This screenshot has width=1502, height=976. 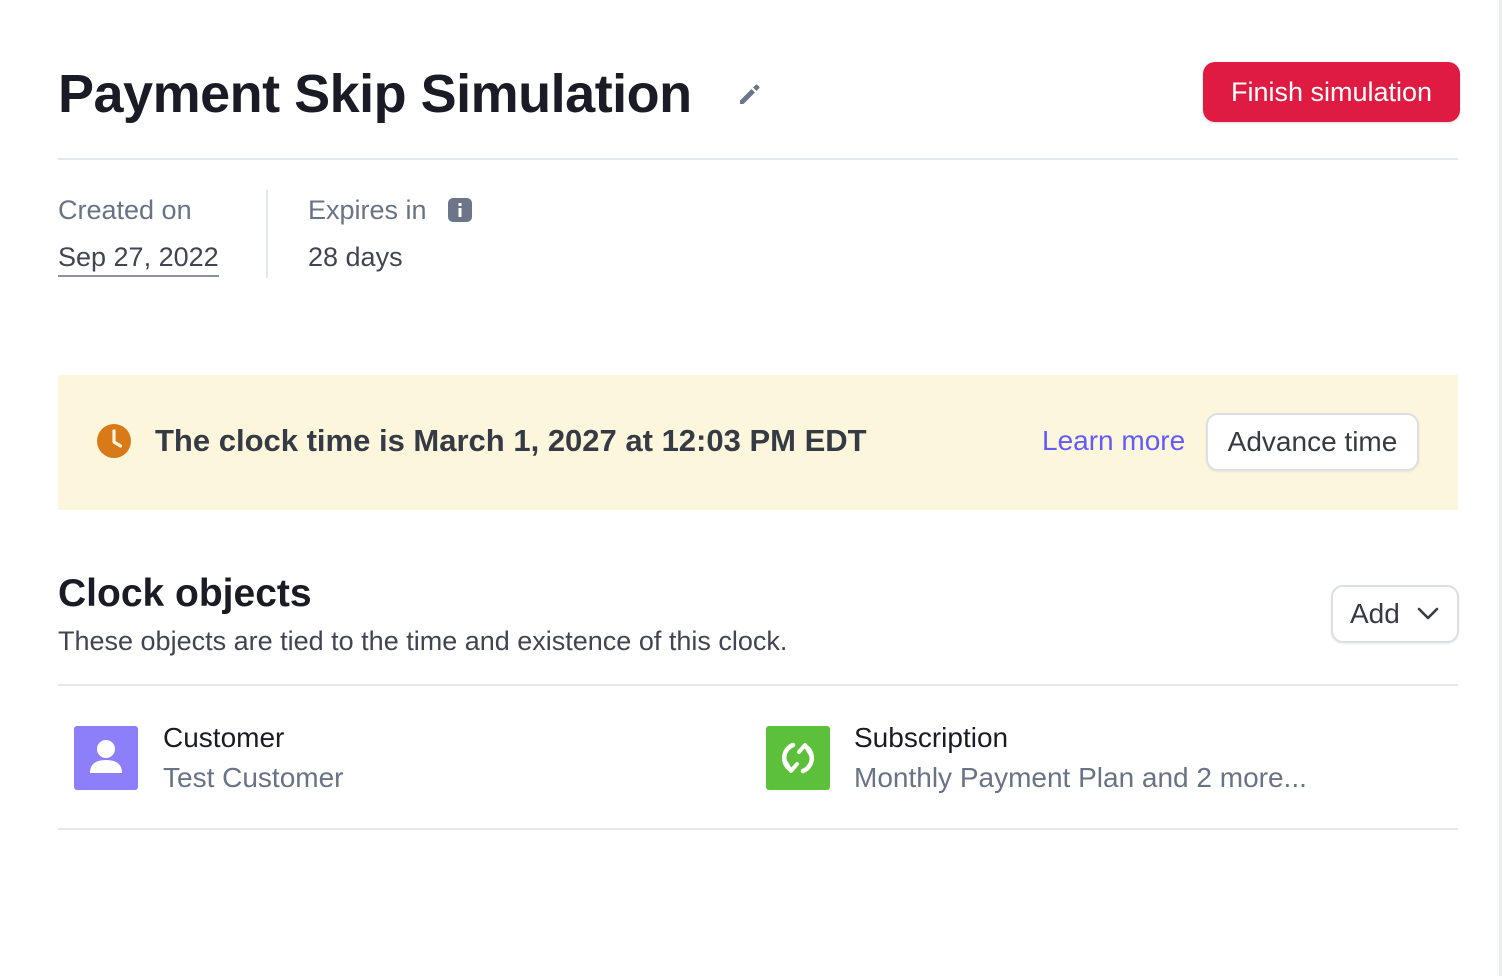 What do you see at coordinates (798, 758) in the screenshot?
I see `refresh-icon` at bounding box center [798, 758].